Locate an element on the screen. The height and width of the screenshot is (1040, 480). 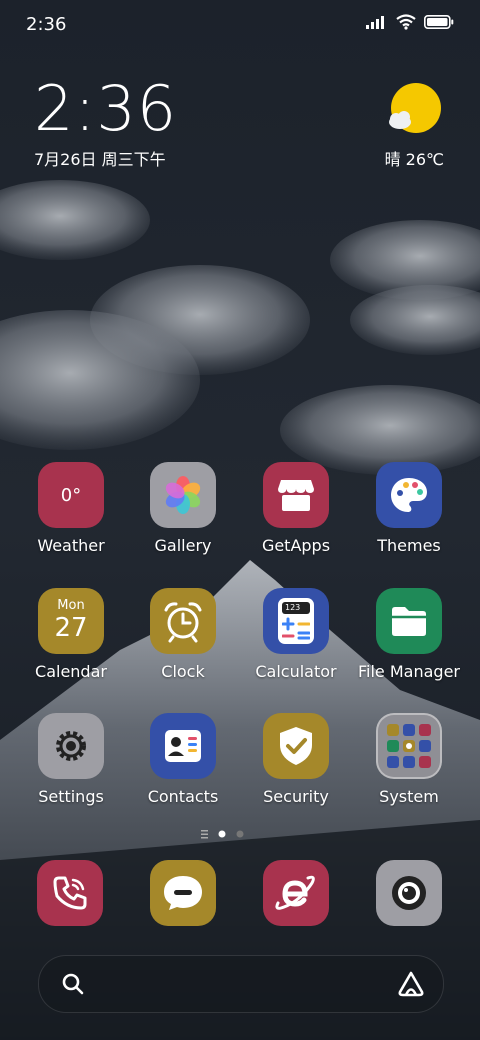
app-calendar: Mon 27 Calendar is located at coordinates (71, 634).